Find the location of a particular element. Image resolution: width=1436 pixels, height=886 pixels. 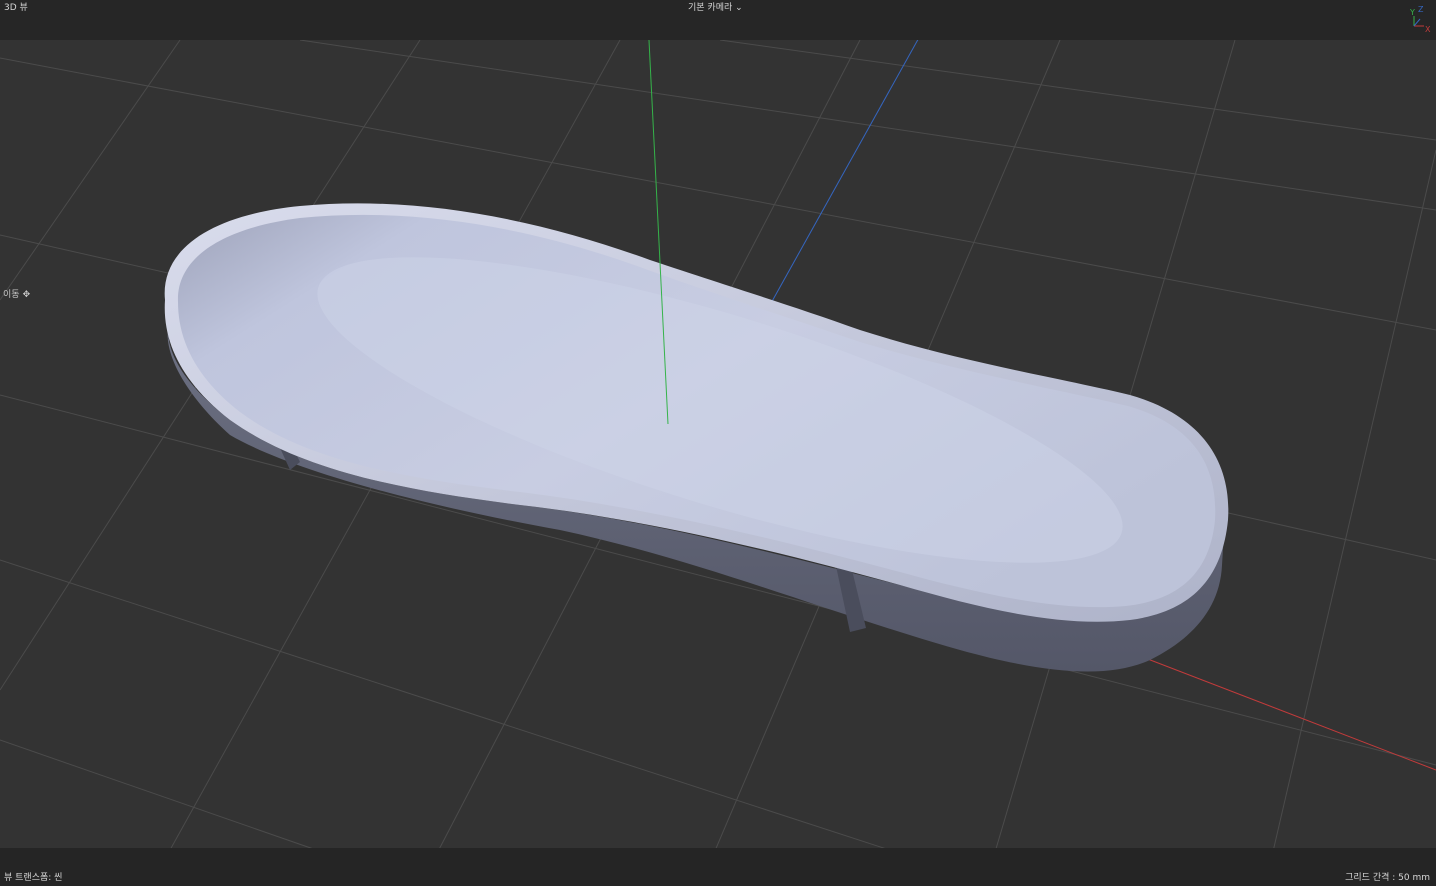

axis-gizmo: Y Z X is located at coordinates (1419, 20).